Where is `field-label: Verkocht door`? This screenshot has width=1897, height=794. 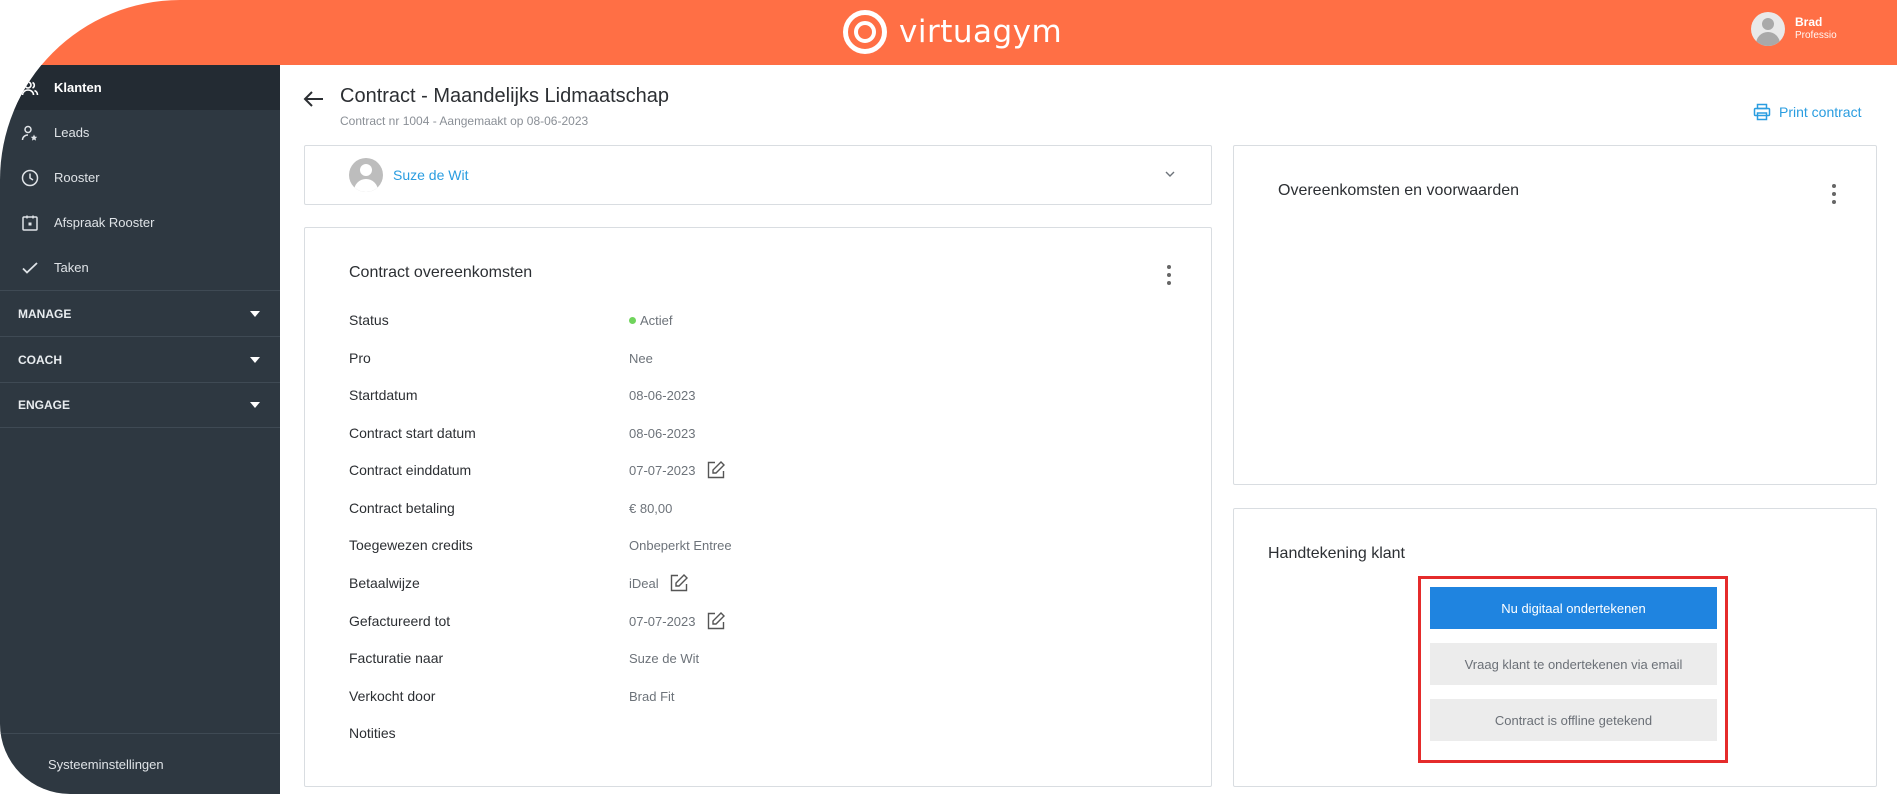
field-label: Verkocht door is located at coordinates (392, 696).